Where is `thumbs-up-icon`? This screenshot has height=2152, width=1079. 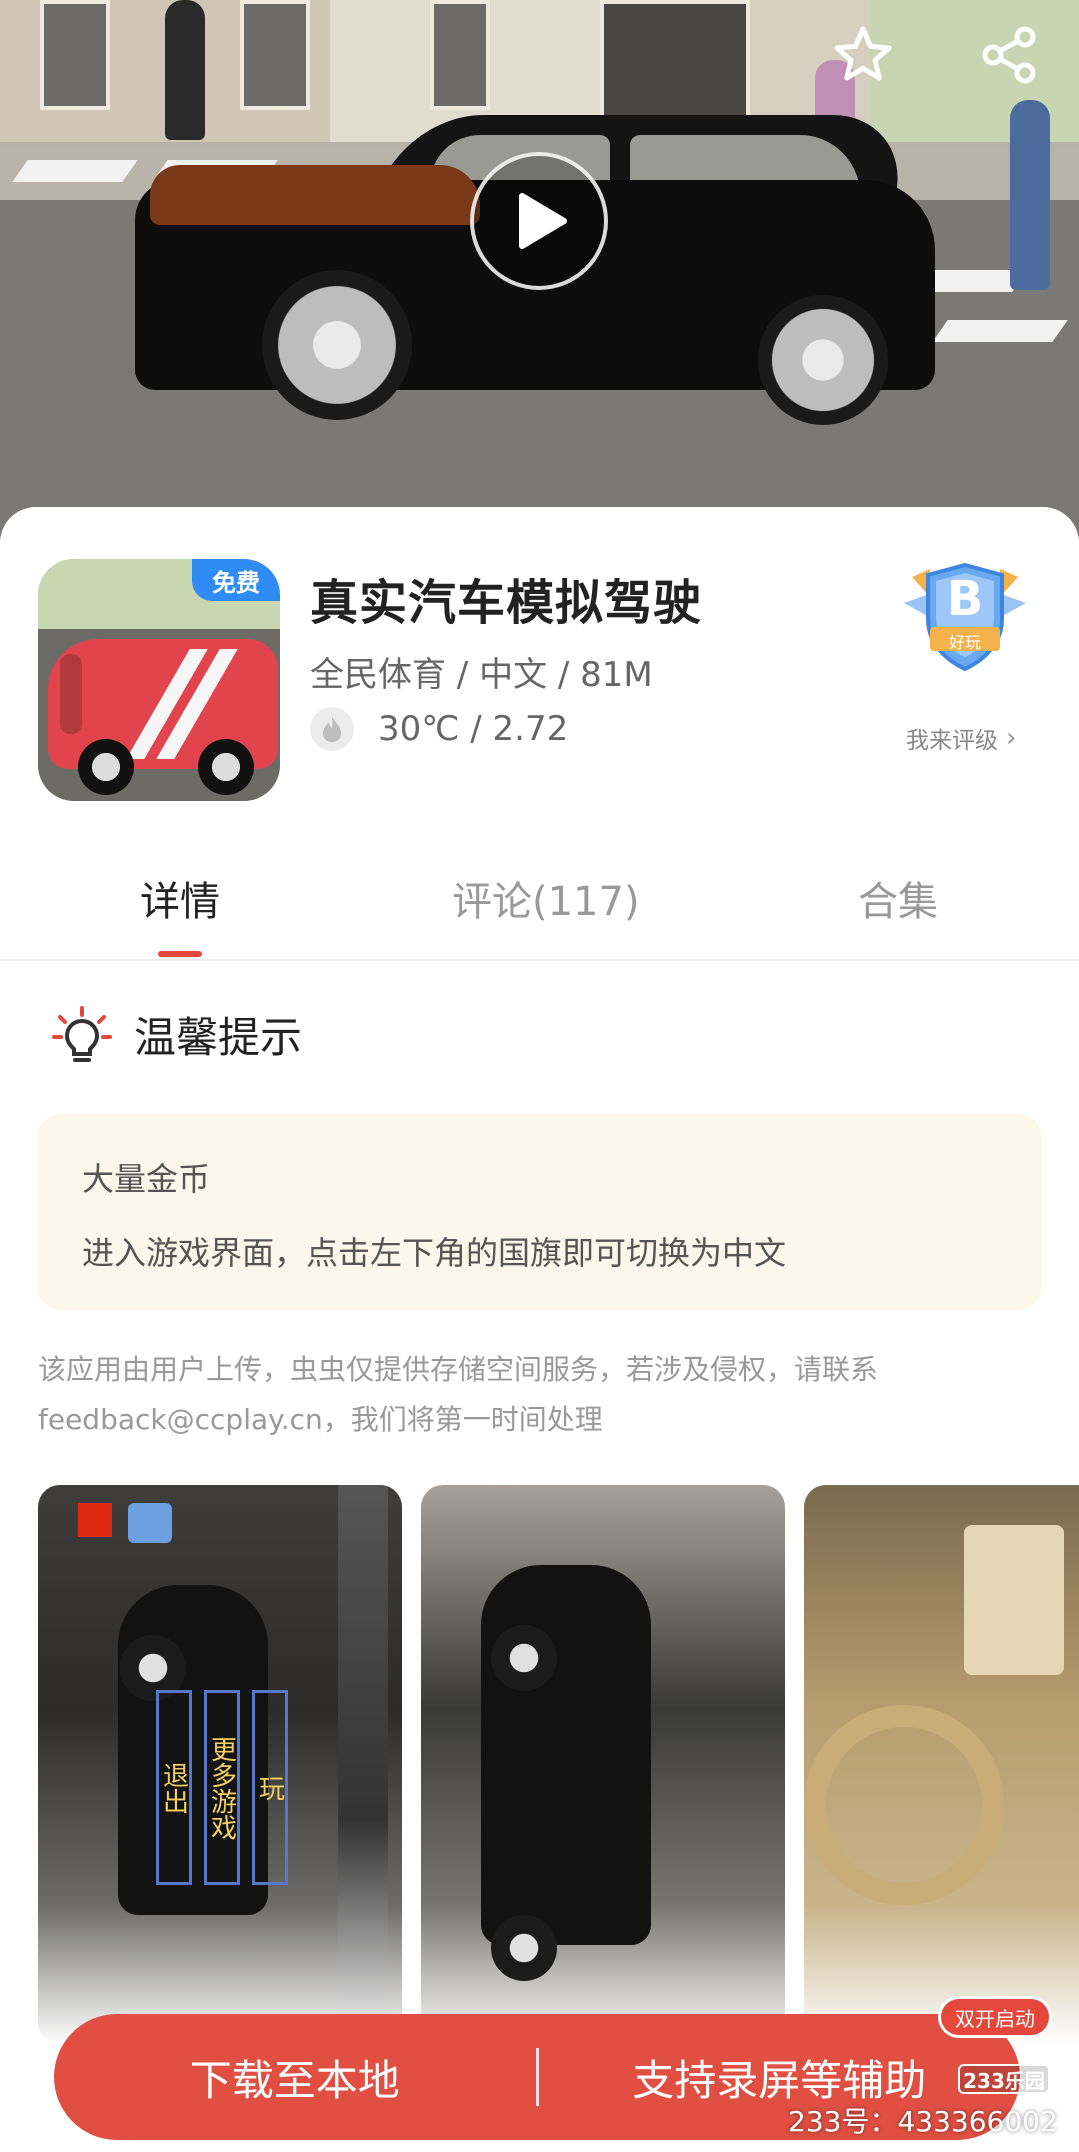
thumbs-up-icon is located at coordinates (150, 1523).